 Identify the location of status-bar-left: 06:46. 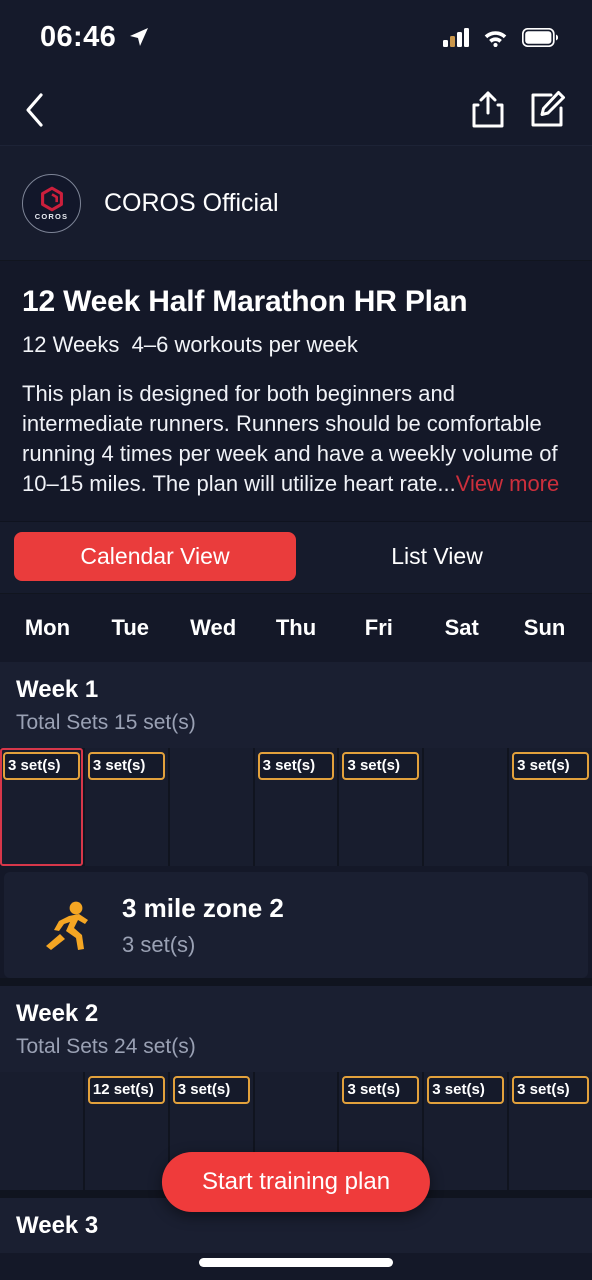
(95, 37).